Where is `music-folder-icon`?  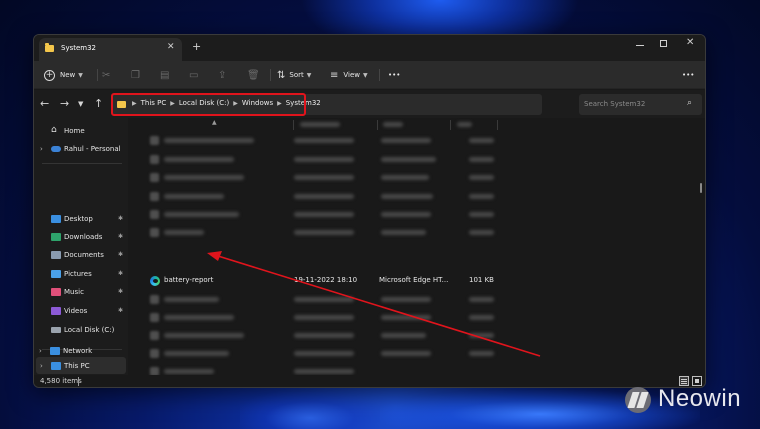
music-folder-icon is located at coordinates (56, 292).